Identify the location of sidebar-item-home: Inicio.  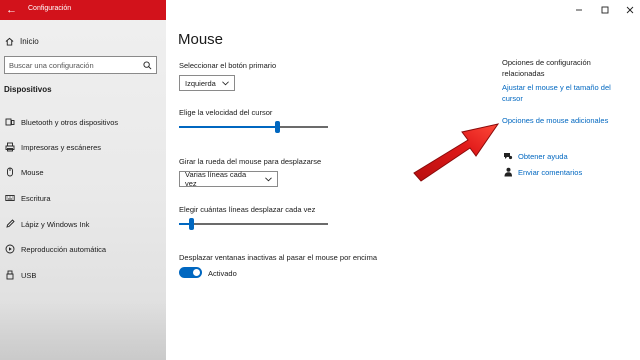
(22, 41).